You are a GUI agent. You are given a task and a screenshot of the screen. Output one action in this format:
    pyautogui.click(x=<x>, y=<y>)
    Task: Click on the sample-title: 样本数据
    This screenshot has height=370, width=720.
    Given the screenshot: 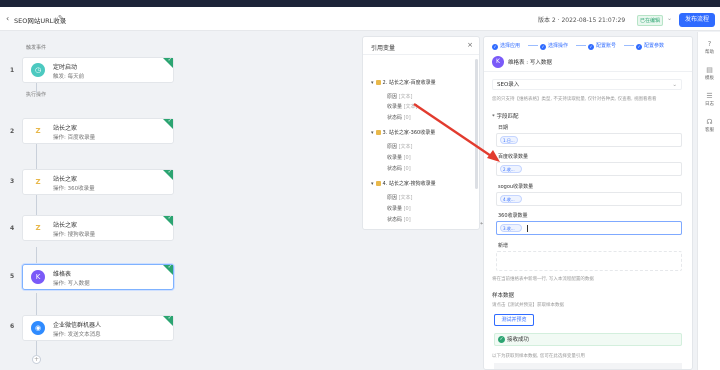 What is the action you would take?
    pyautogui.click(x=503, y=296)
    